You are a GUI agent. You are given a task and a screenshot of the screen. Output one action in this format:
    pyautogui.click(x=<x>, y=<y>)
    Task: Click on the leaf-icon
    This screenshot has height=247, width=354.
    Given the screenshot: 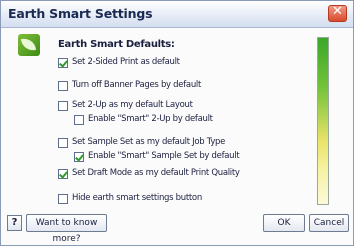 What is the action you would take?
    pyautogui.click(x=28, y=44)
    